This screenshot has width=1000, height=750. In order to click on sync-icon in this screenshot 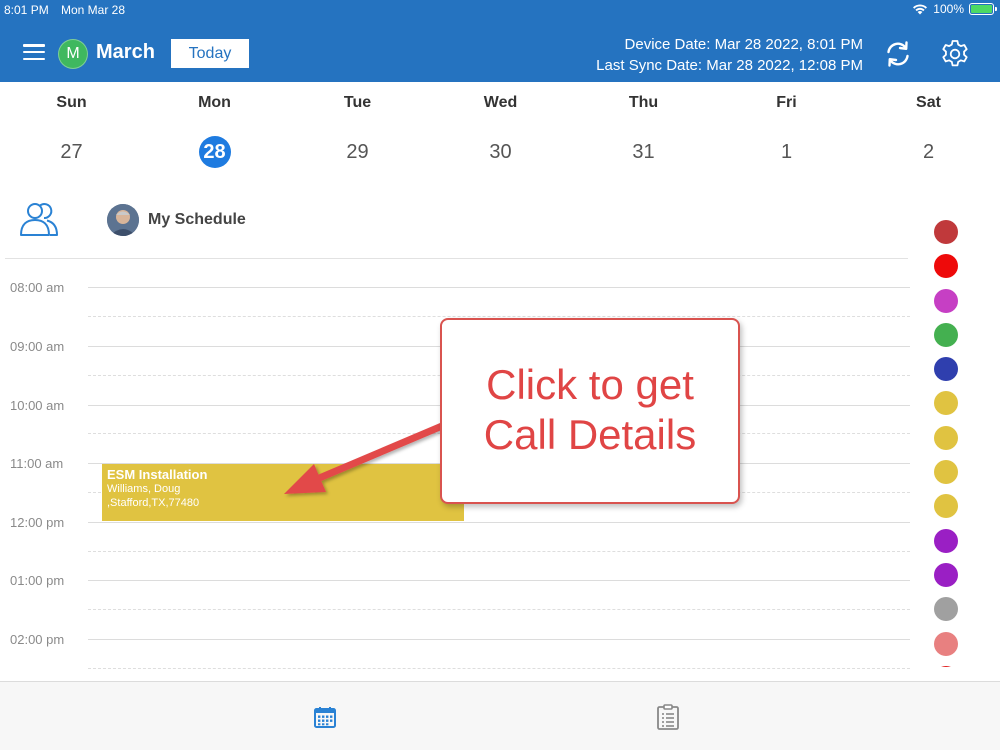, I will do `click(898, 54)`.